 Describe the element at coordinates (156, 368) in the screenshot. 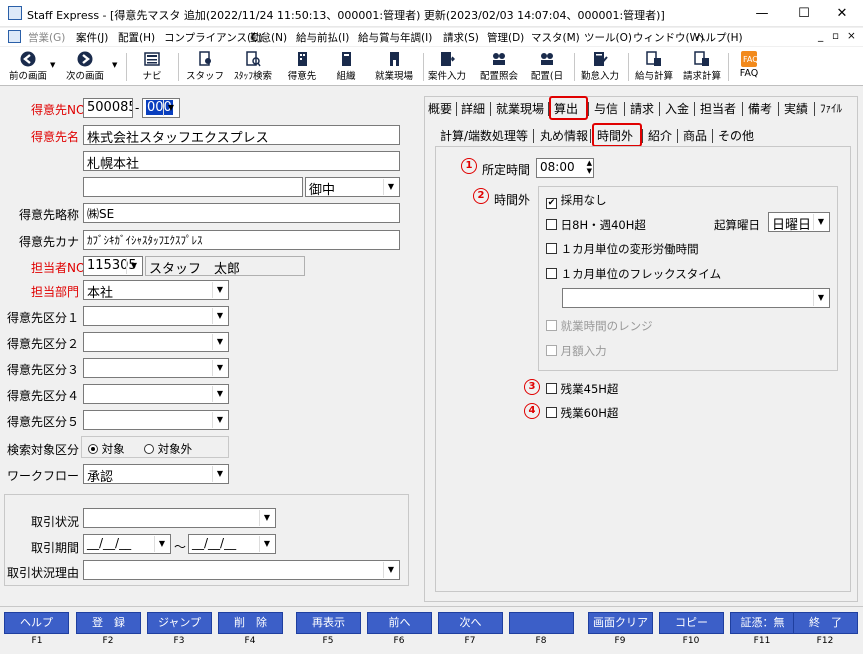

I see `cust-cat3-select: ▼` at that location.